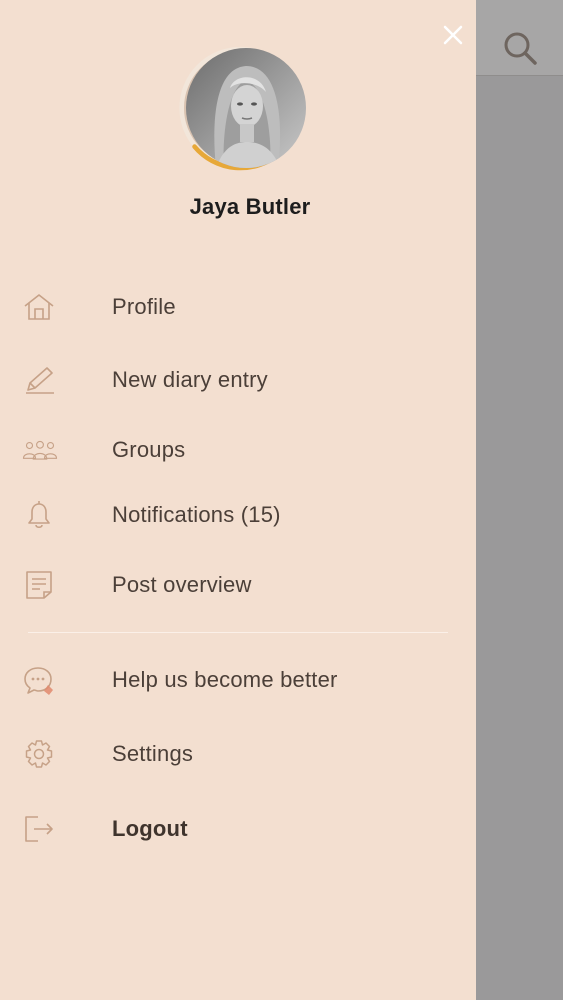  What do you see at coordinates (40, 307) in the screenshot?
I see `home-icon` at bounding box center [40, 307].